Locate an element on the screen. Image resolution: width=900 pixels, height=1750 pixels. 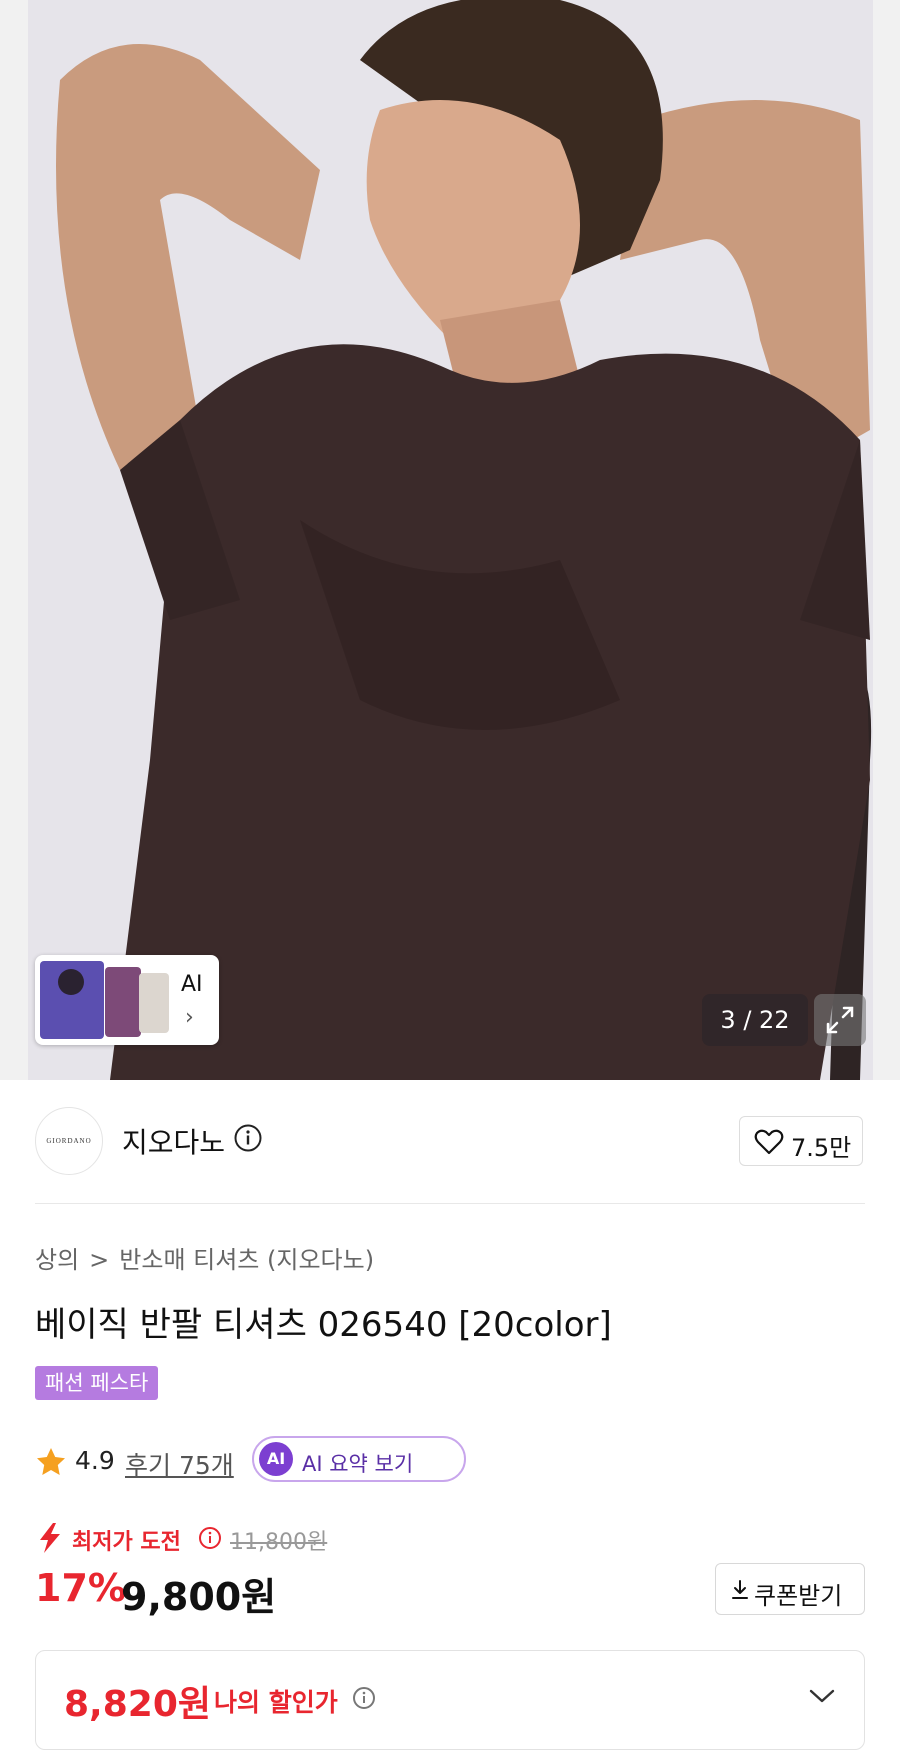
chevron-down-icon is located at coordinates (822, 1696).